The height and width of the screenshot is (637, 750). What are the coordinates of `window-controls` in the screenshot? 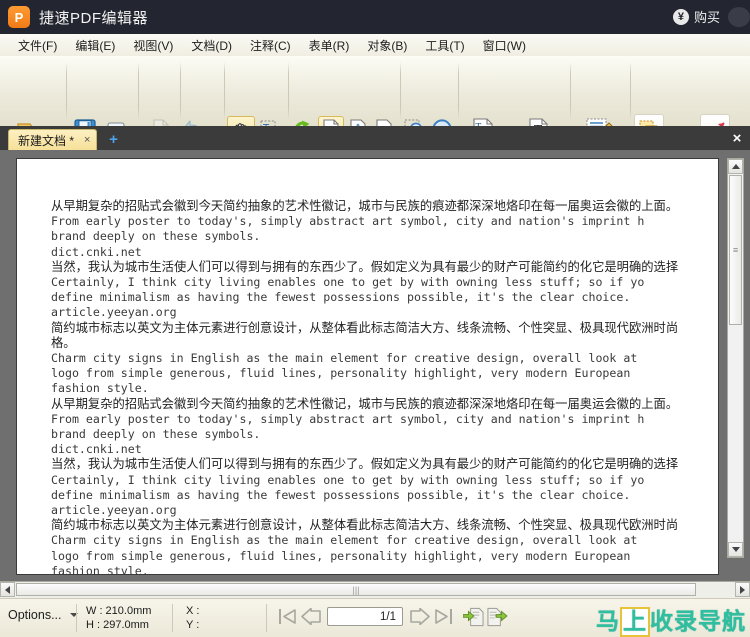 It's located at (739, 17).